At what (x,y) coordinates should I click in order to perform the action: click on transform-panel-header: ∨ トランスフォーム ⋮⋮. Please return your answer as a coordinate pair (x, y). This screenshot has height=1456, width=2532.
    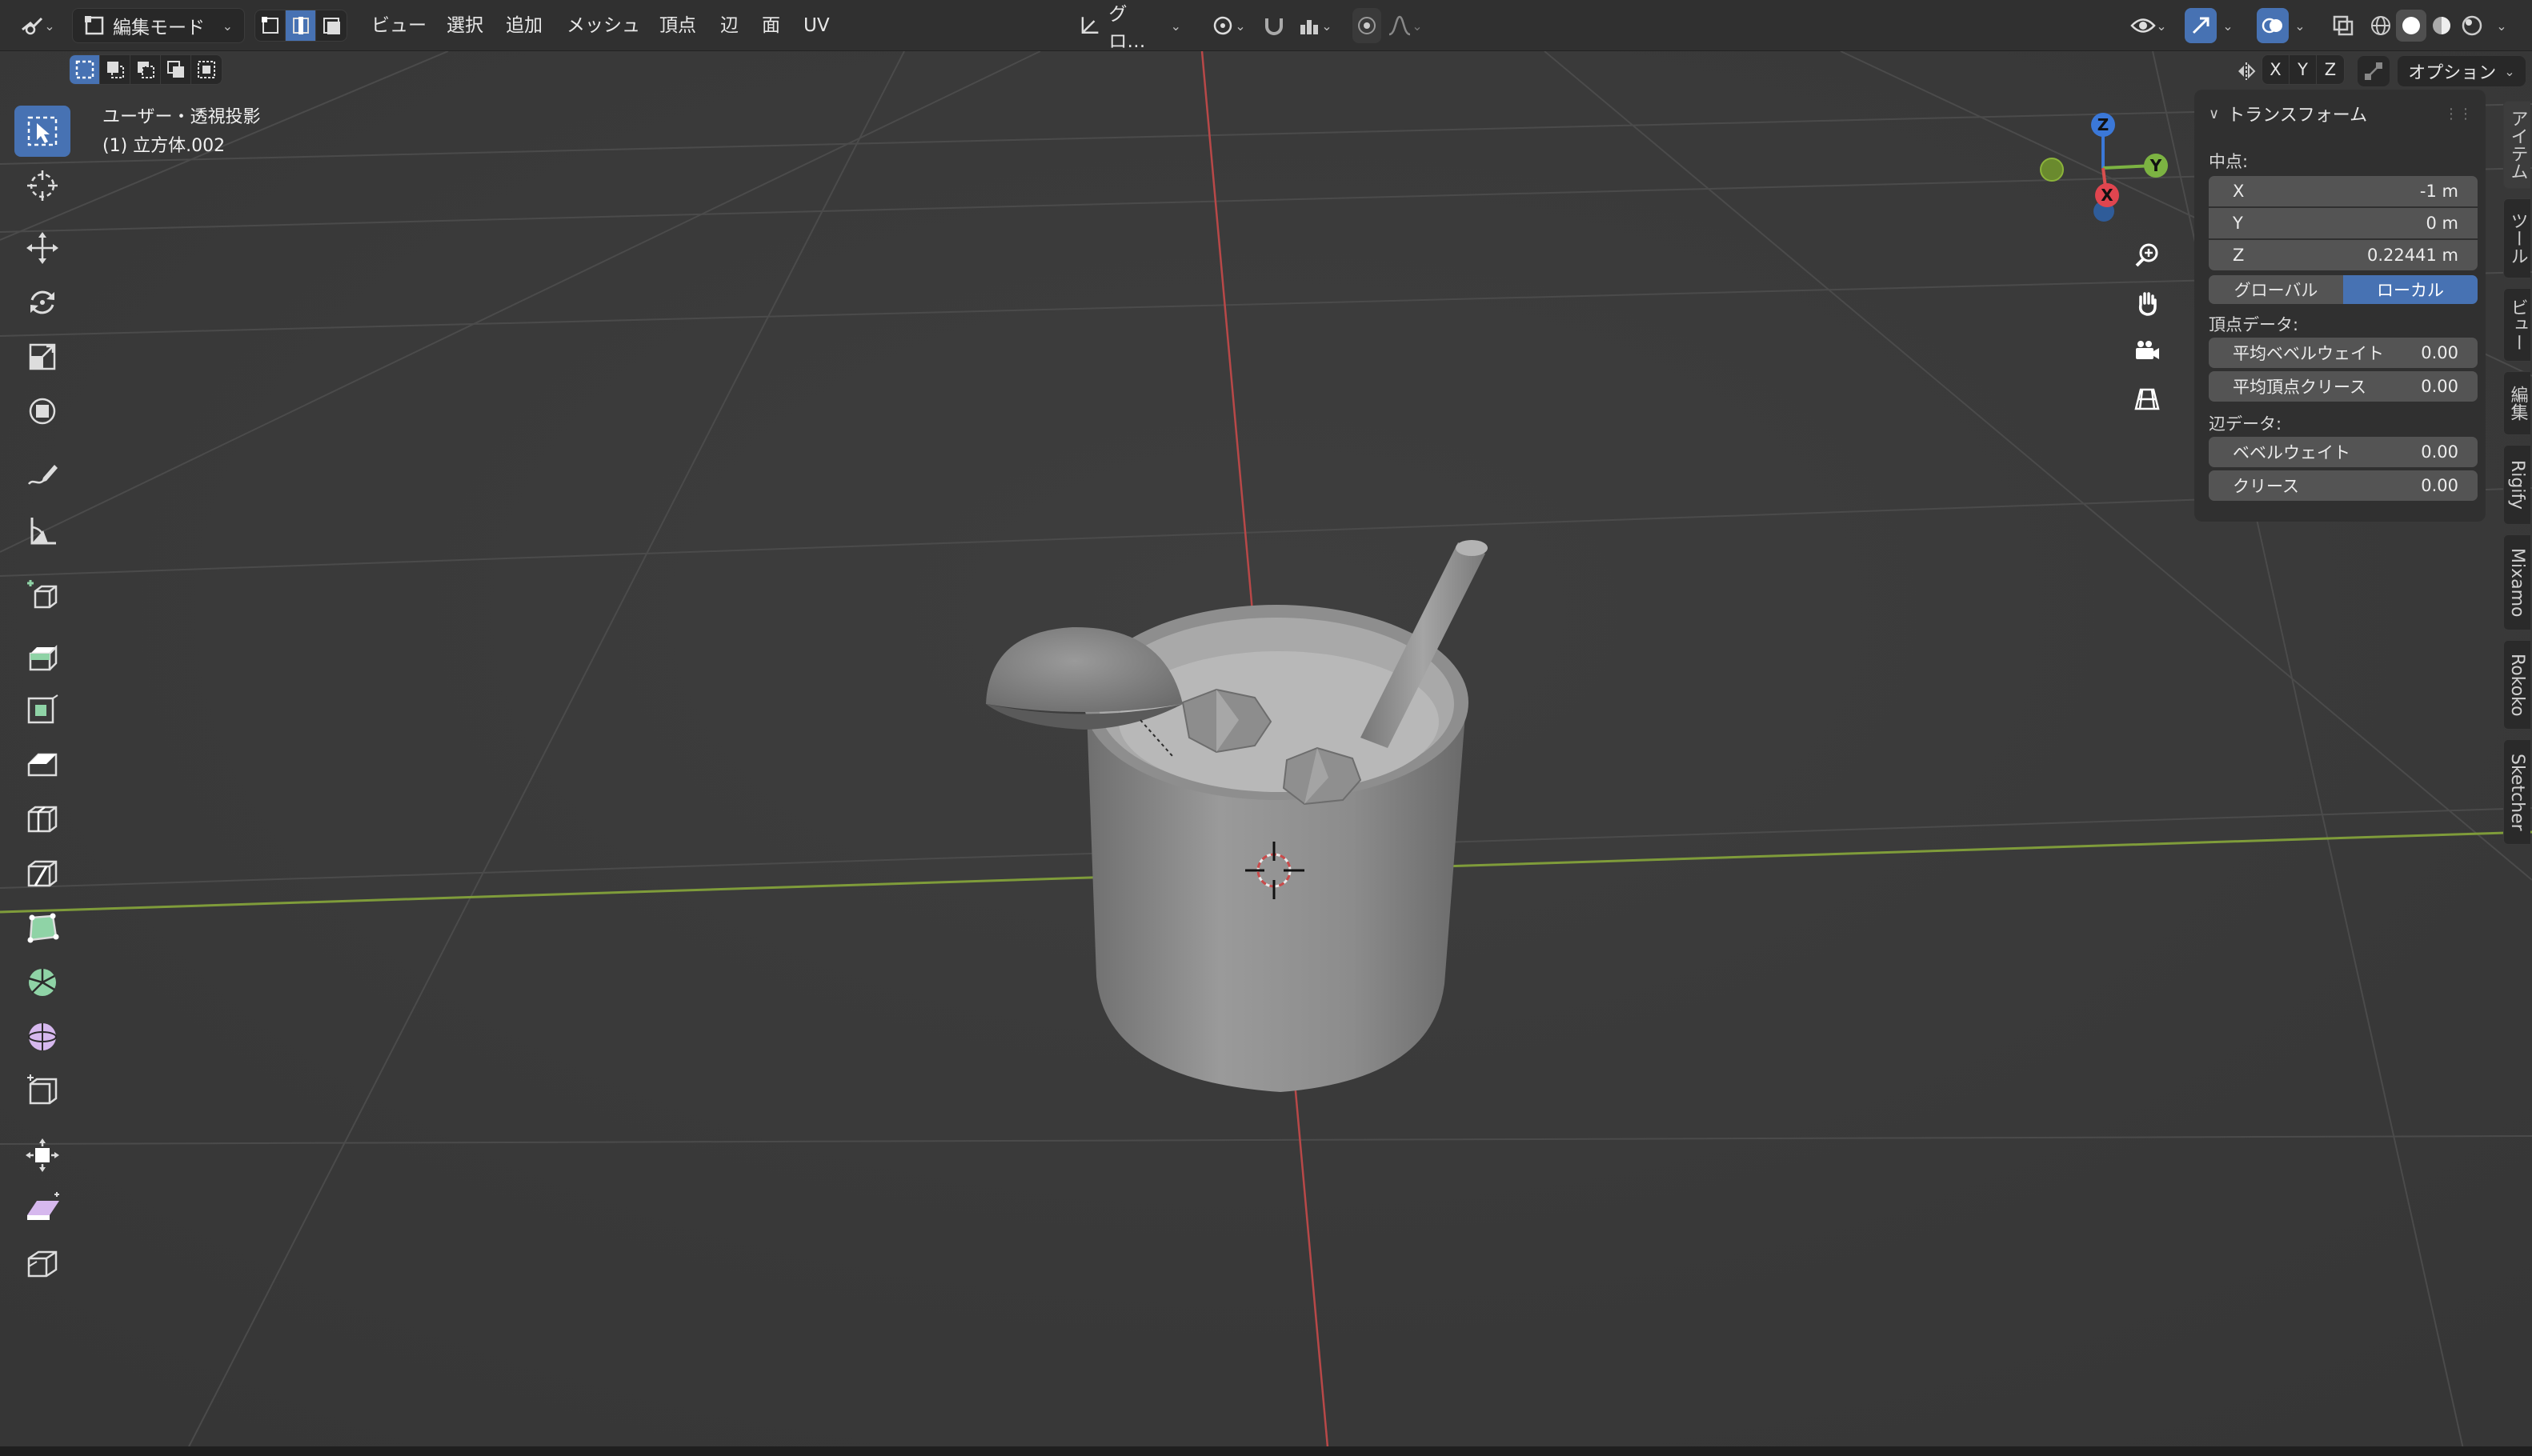
    Looking at the image, I should click on (2341, 113).